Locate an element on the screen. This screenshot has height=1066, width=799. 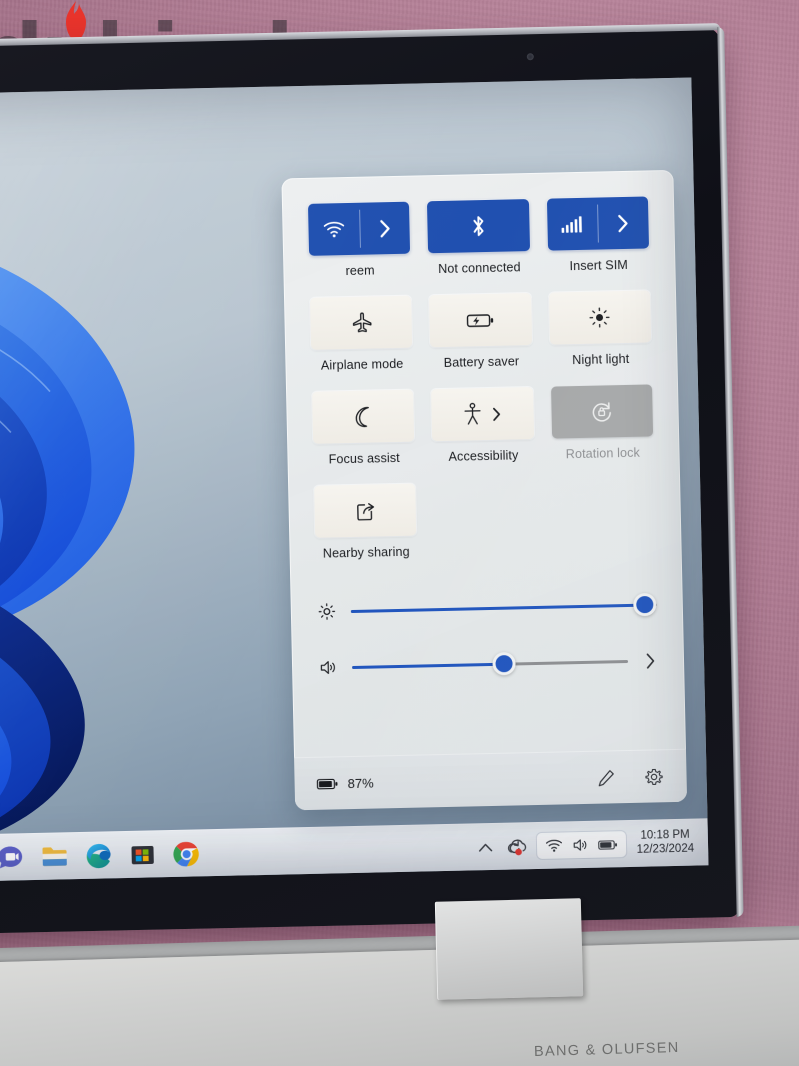
store-icon is located at coordinates (142, 854).